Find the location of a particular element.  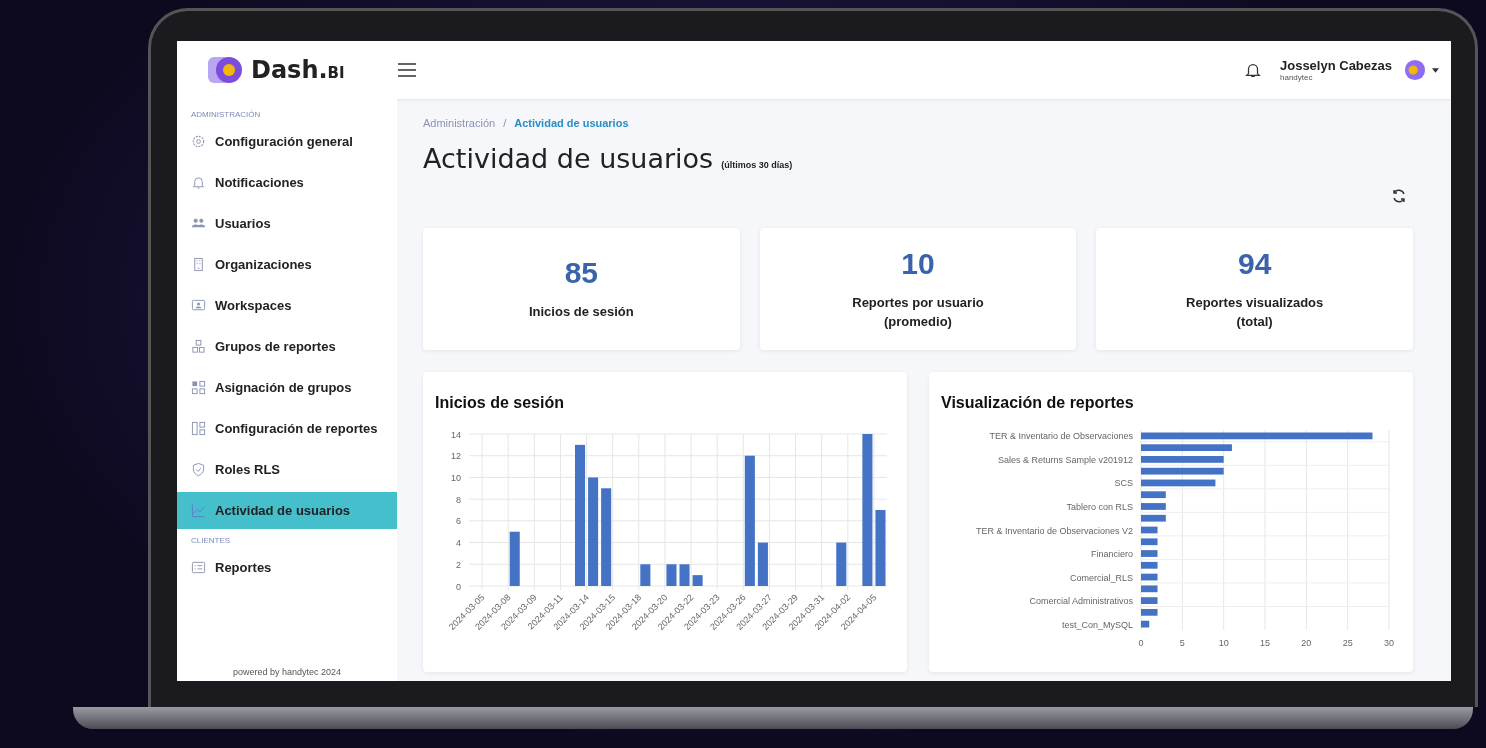

user-name: Josselyn Cabezas is located at coordinates (1336, 65).